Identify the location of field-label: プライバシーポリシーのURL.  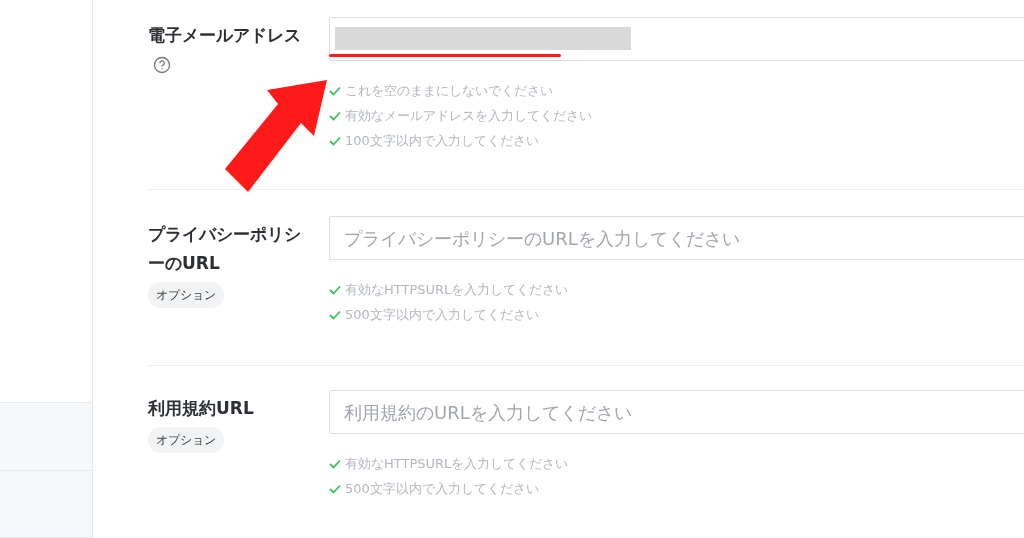
(225, 249).